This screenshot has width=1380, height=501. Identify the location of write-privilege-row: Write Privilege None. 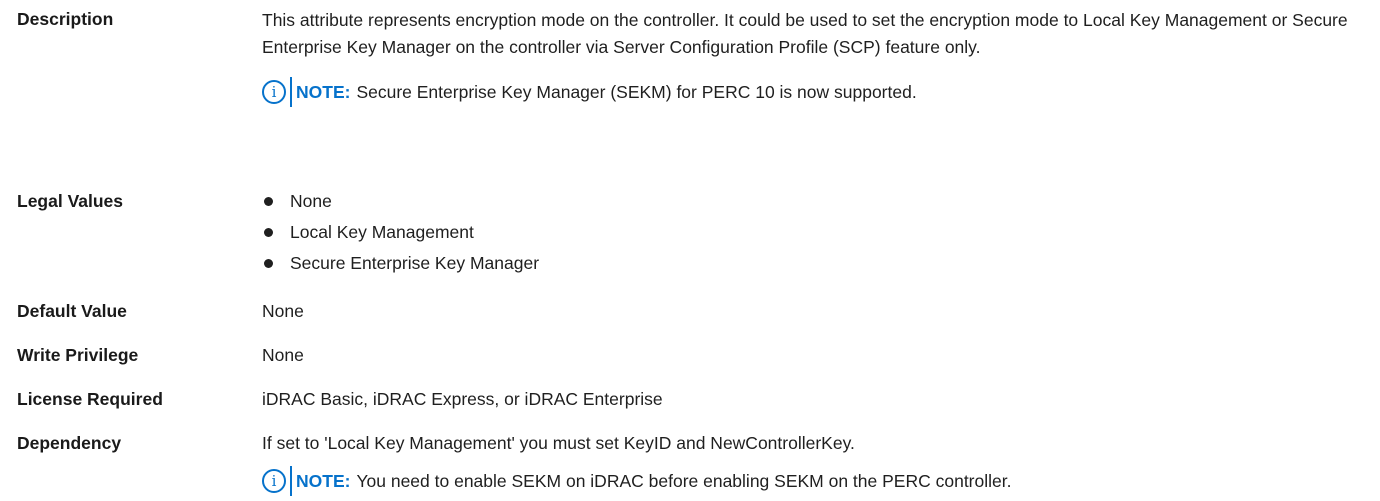
(692, 355).